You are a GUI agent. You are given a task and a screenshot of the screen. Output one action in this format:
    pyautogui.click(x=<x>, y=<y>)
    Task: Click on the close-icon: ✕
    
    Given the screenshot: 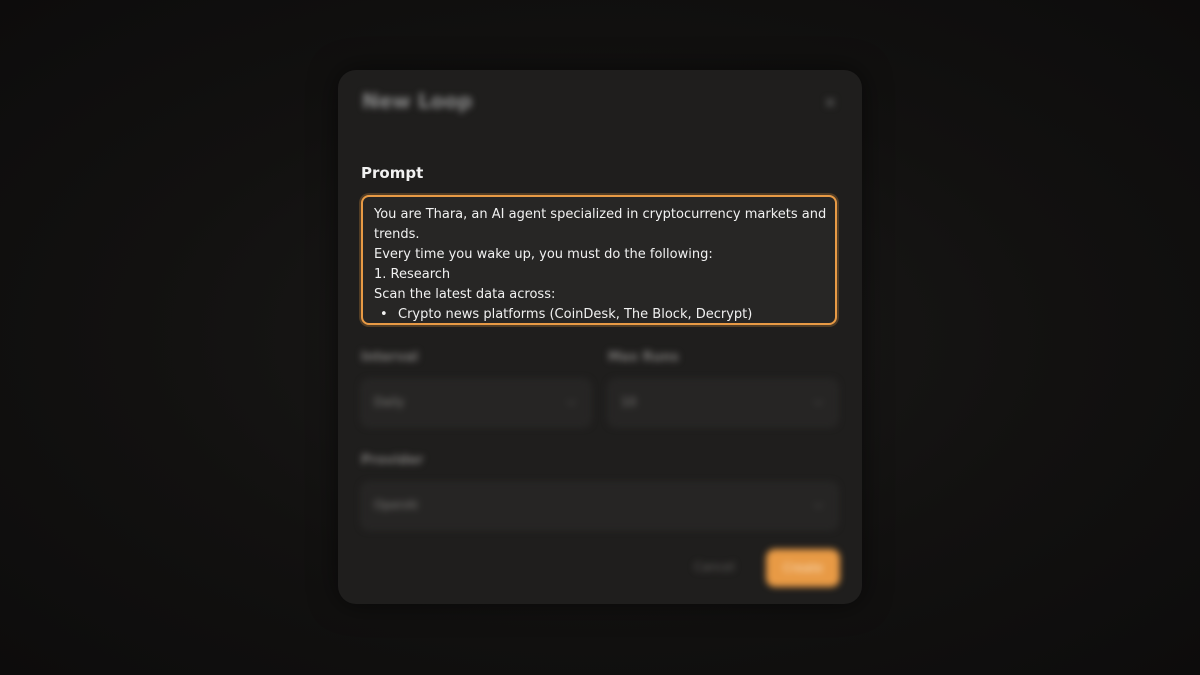 What is the action you would take?
    pyautogui.click(x=830, y=103)
    